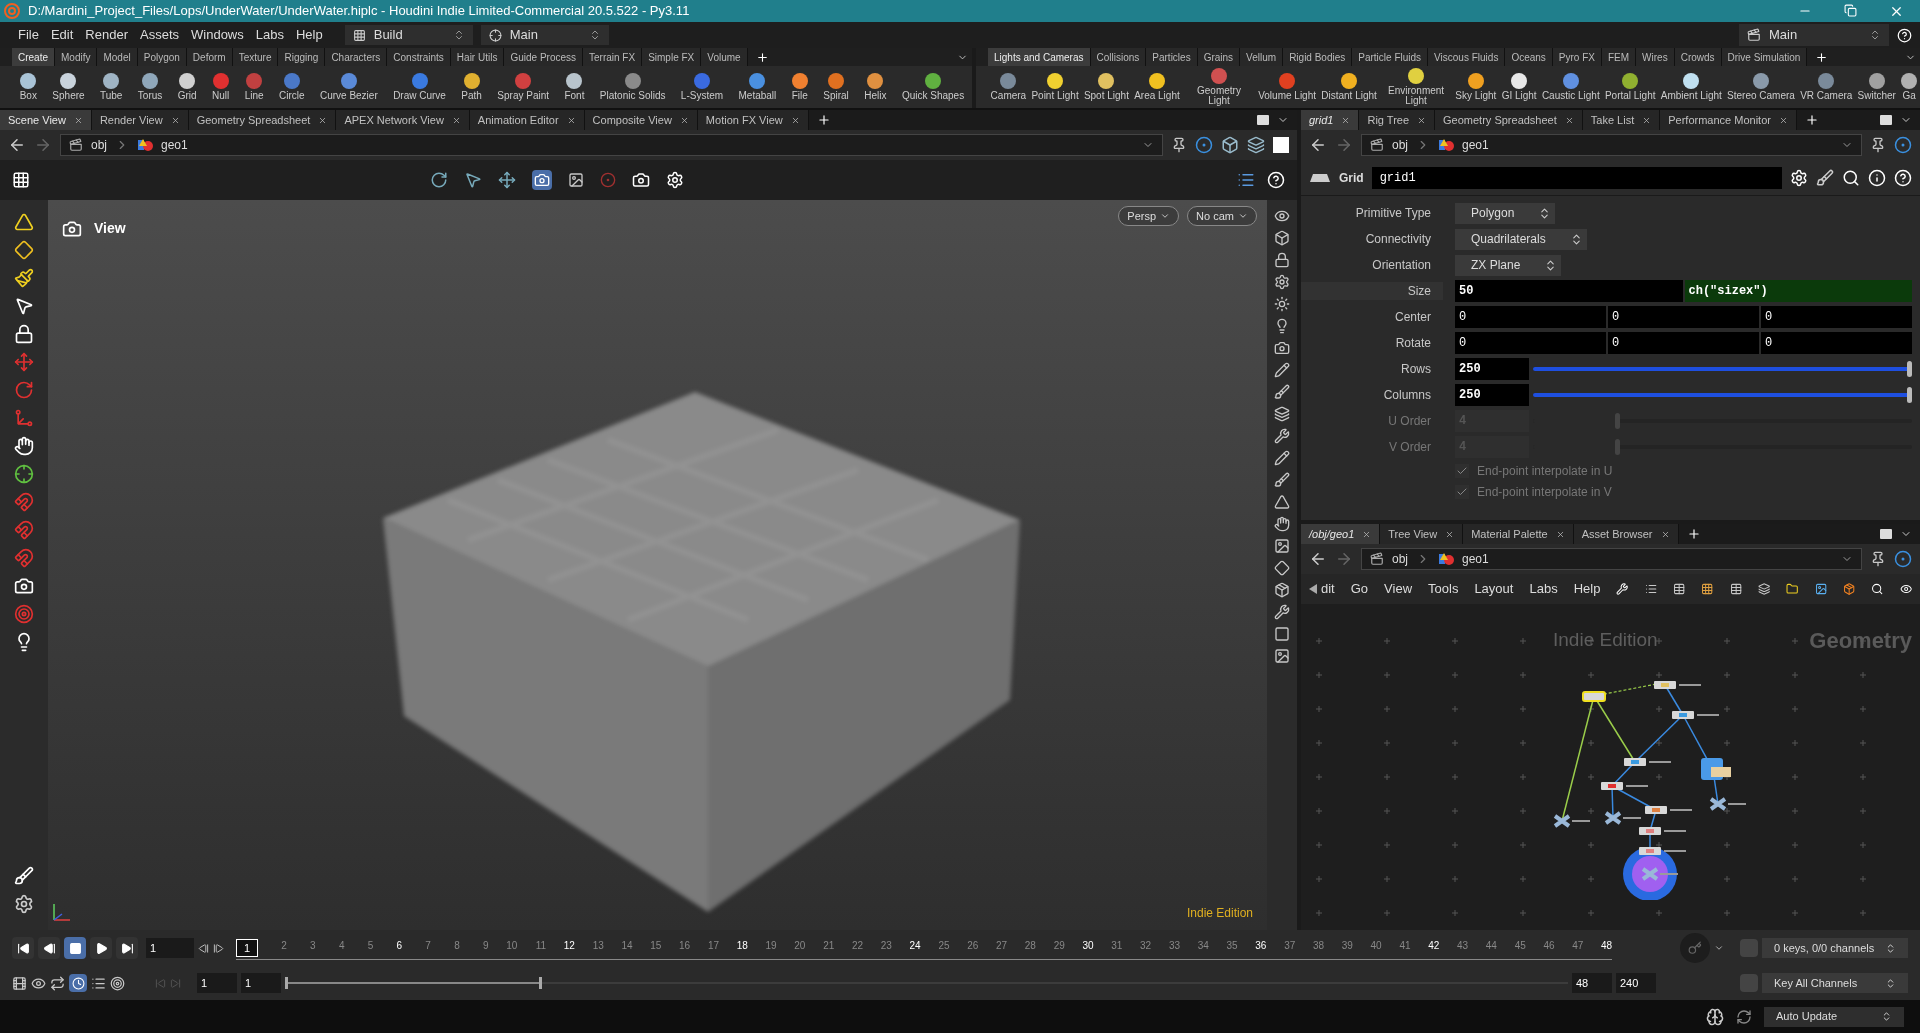 The image size is (1920, 1033). Describe the element at coordinates (1281, 145) in the screenshot. I see `background-swatch-icon` at that location.